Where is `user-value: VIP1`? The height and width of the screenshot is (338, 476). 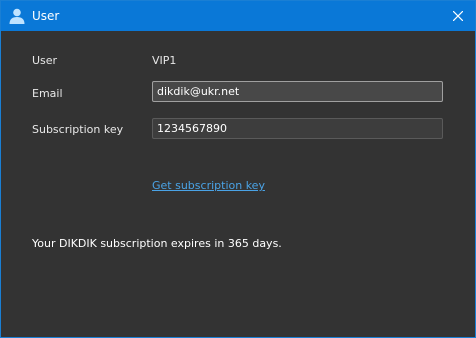
user-value: VIP1 is located at coordinates (164, 60).